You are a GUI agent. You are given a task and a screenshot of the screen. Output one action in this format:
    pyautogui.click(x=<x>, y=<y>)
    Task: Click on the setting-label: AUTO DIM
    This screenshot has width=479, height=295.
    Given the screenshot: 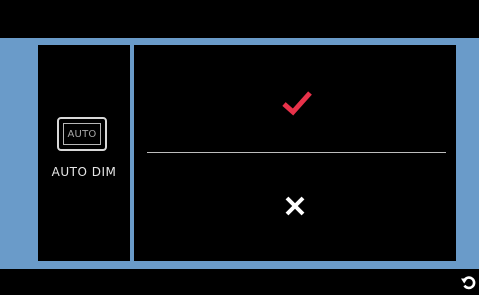 What is the action you would take?
    pyautogui.click(x=84, y=172)
    